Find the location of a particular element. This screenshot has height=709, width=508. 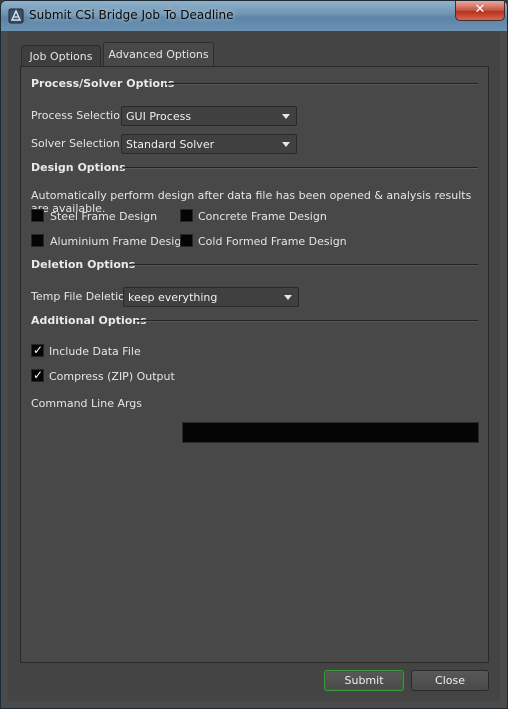

solver-selection-label: Solver Selection is located at coordinates (75, 143).